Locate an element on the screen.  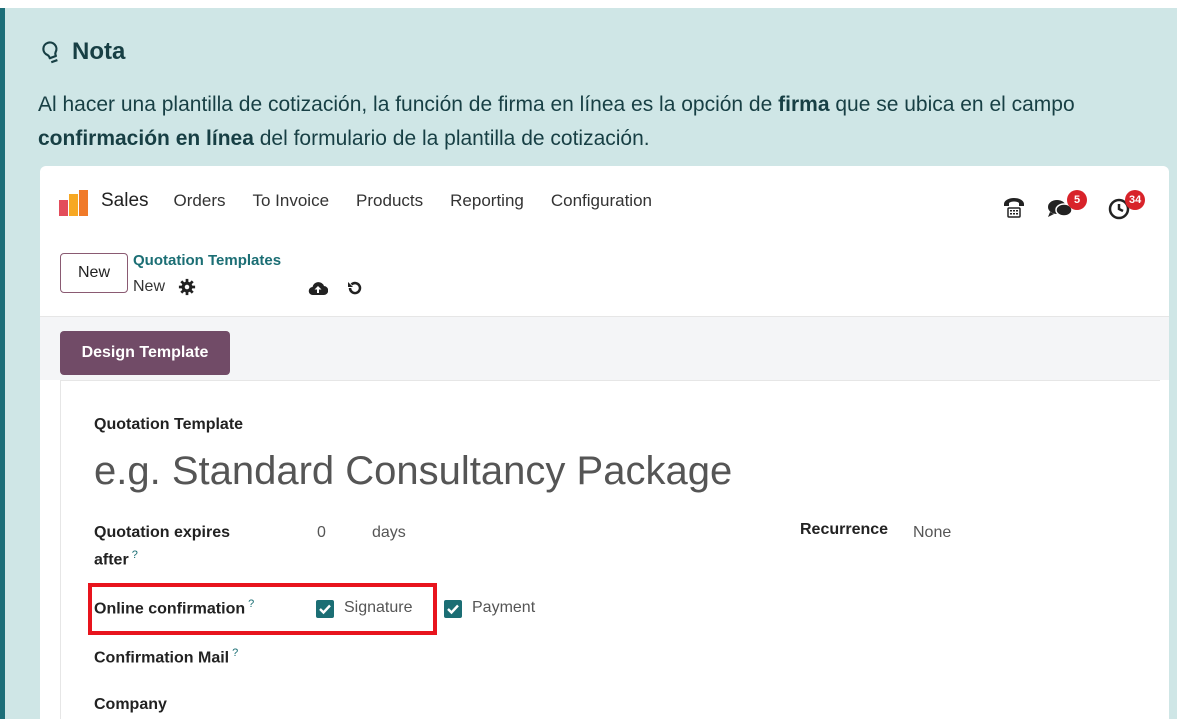
nav-products: Products is located at coordinates (389, 201).